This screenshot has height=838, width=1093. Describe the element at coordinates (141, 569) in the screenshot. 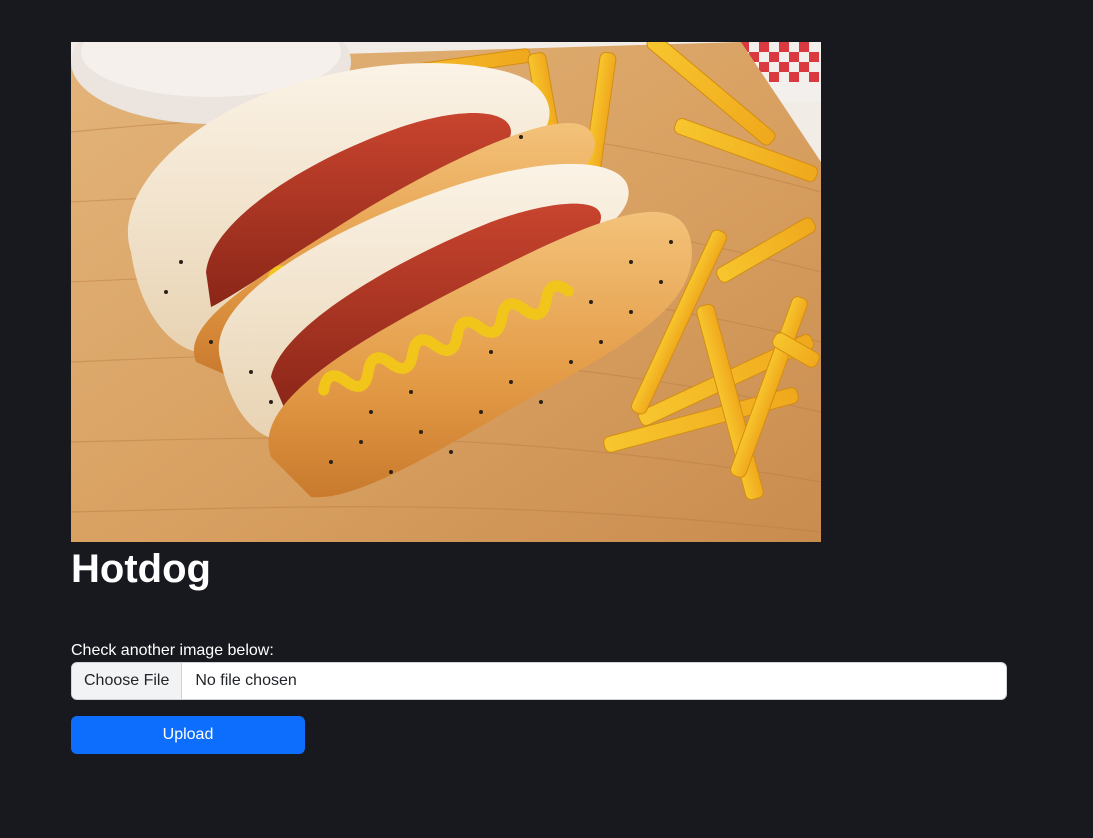

I see `prediction-result-title: Hotdog` at that location.